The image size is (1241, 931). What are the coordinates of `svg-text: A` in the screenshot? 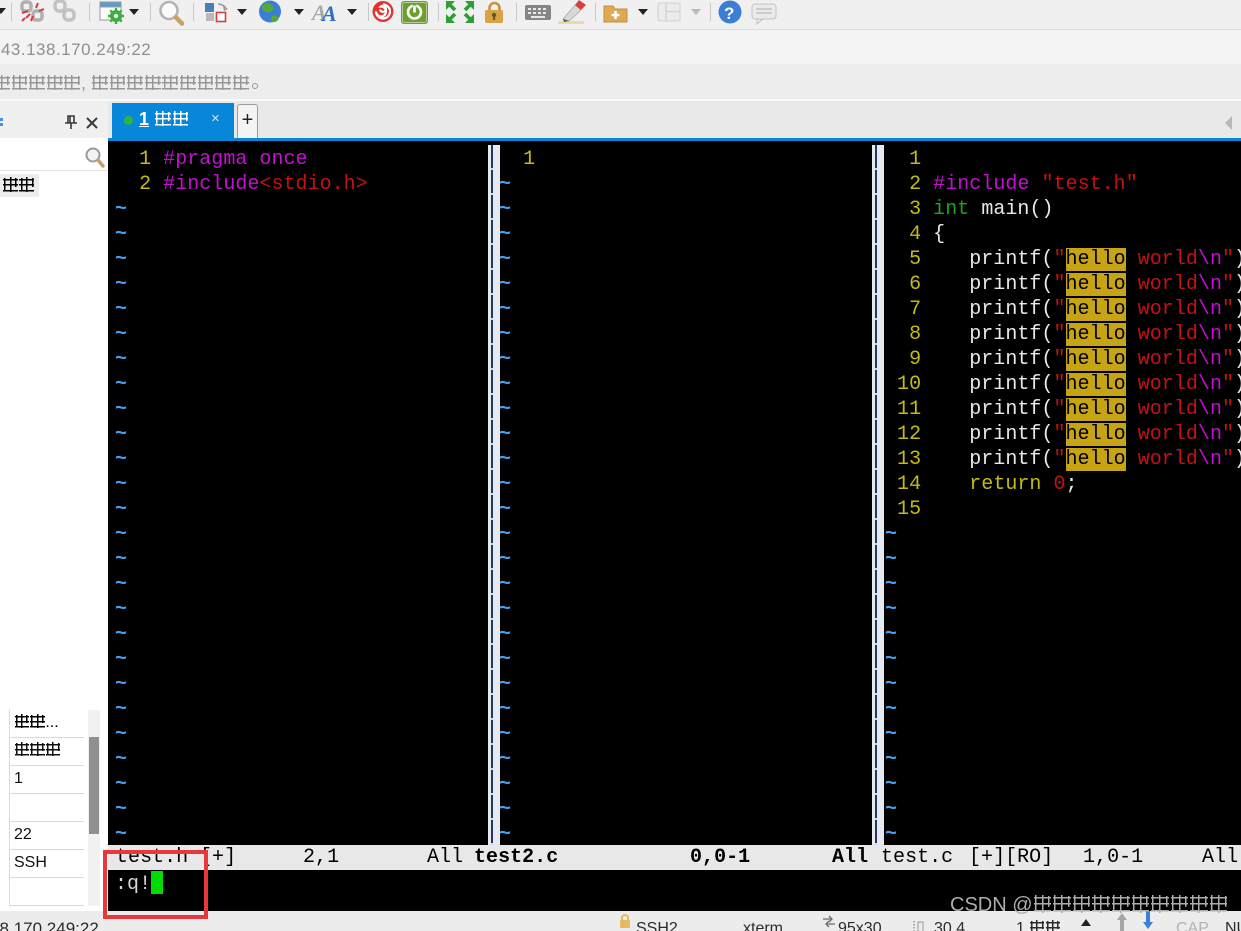 It's located at (328, 13).